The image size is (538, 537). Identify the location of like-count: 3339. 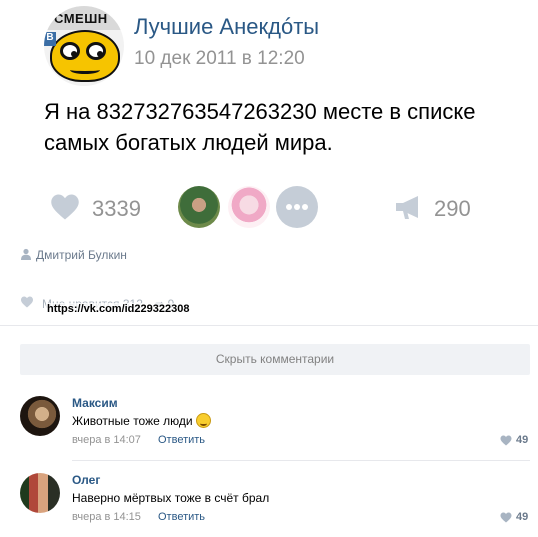
(116, 209).